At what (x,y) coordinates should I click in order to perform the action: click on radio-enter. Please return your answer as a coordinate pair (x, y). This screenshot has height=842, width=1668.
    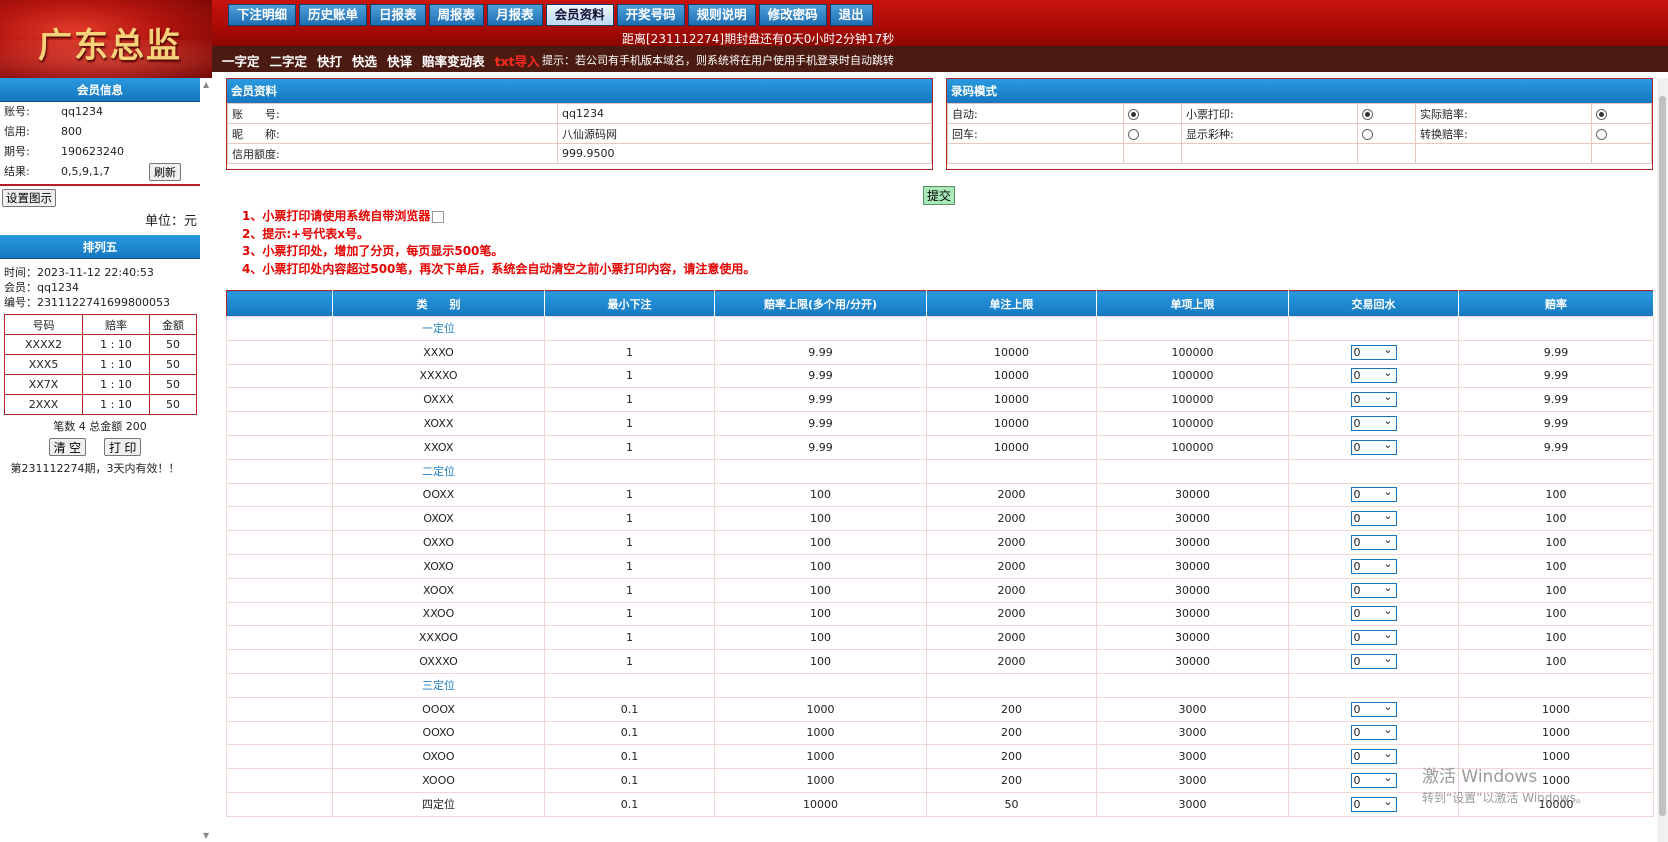
    Looking at the image, I should click on (1133, 134).